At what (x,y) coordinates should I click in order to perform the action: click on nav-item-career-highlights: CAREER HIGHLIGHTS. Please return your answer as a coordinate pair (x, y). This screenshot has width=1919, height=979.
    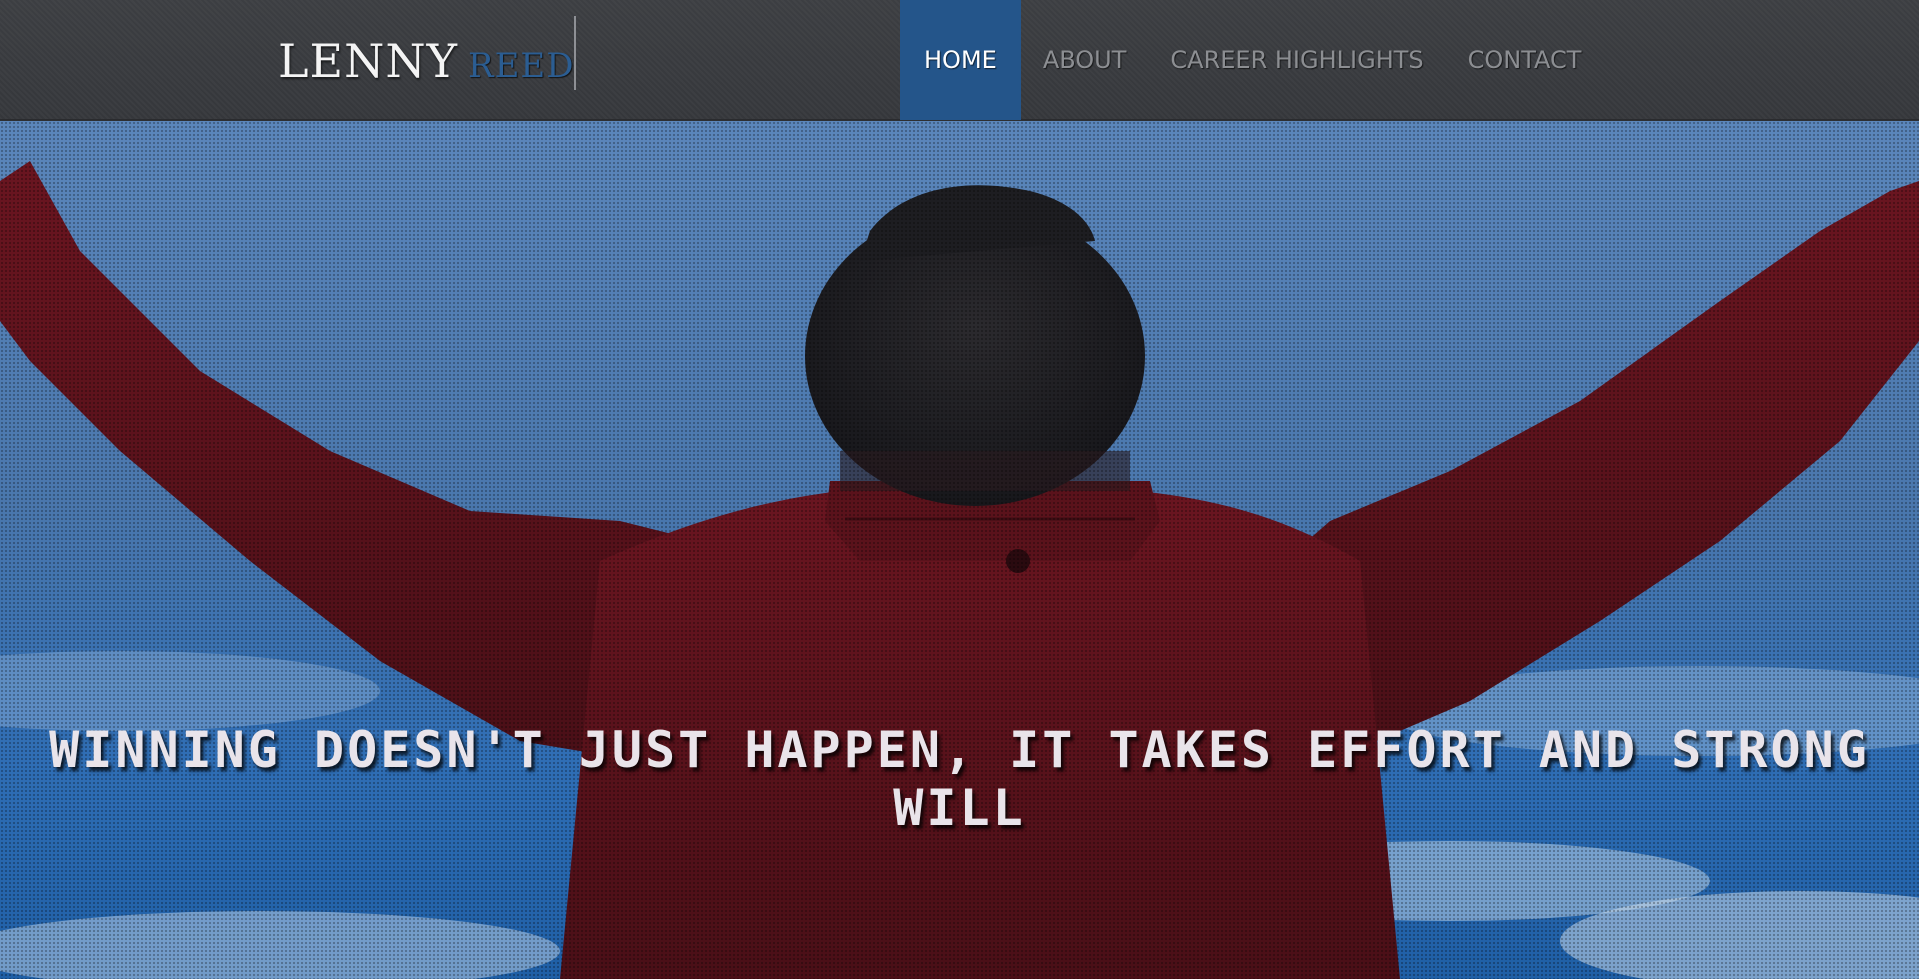
    Looking at the image, I should click on (1296, 60).